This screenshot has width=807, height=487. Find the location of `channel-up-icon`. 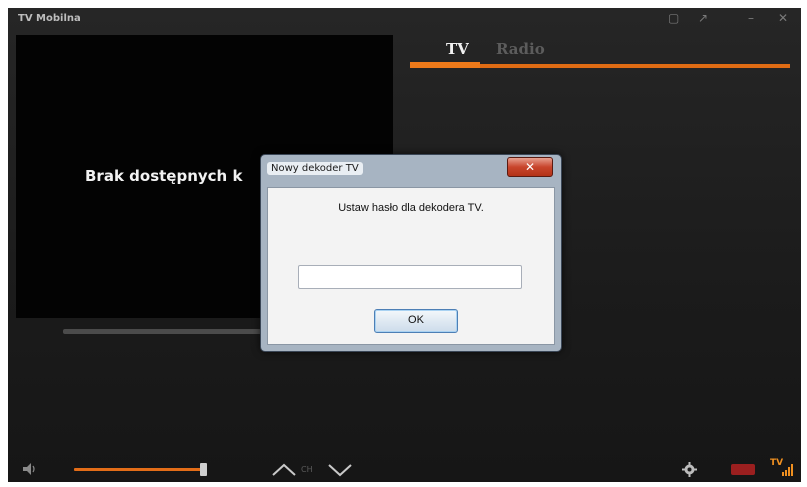

channel-up-icon is located at coordinates (284, 470).